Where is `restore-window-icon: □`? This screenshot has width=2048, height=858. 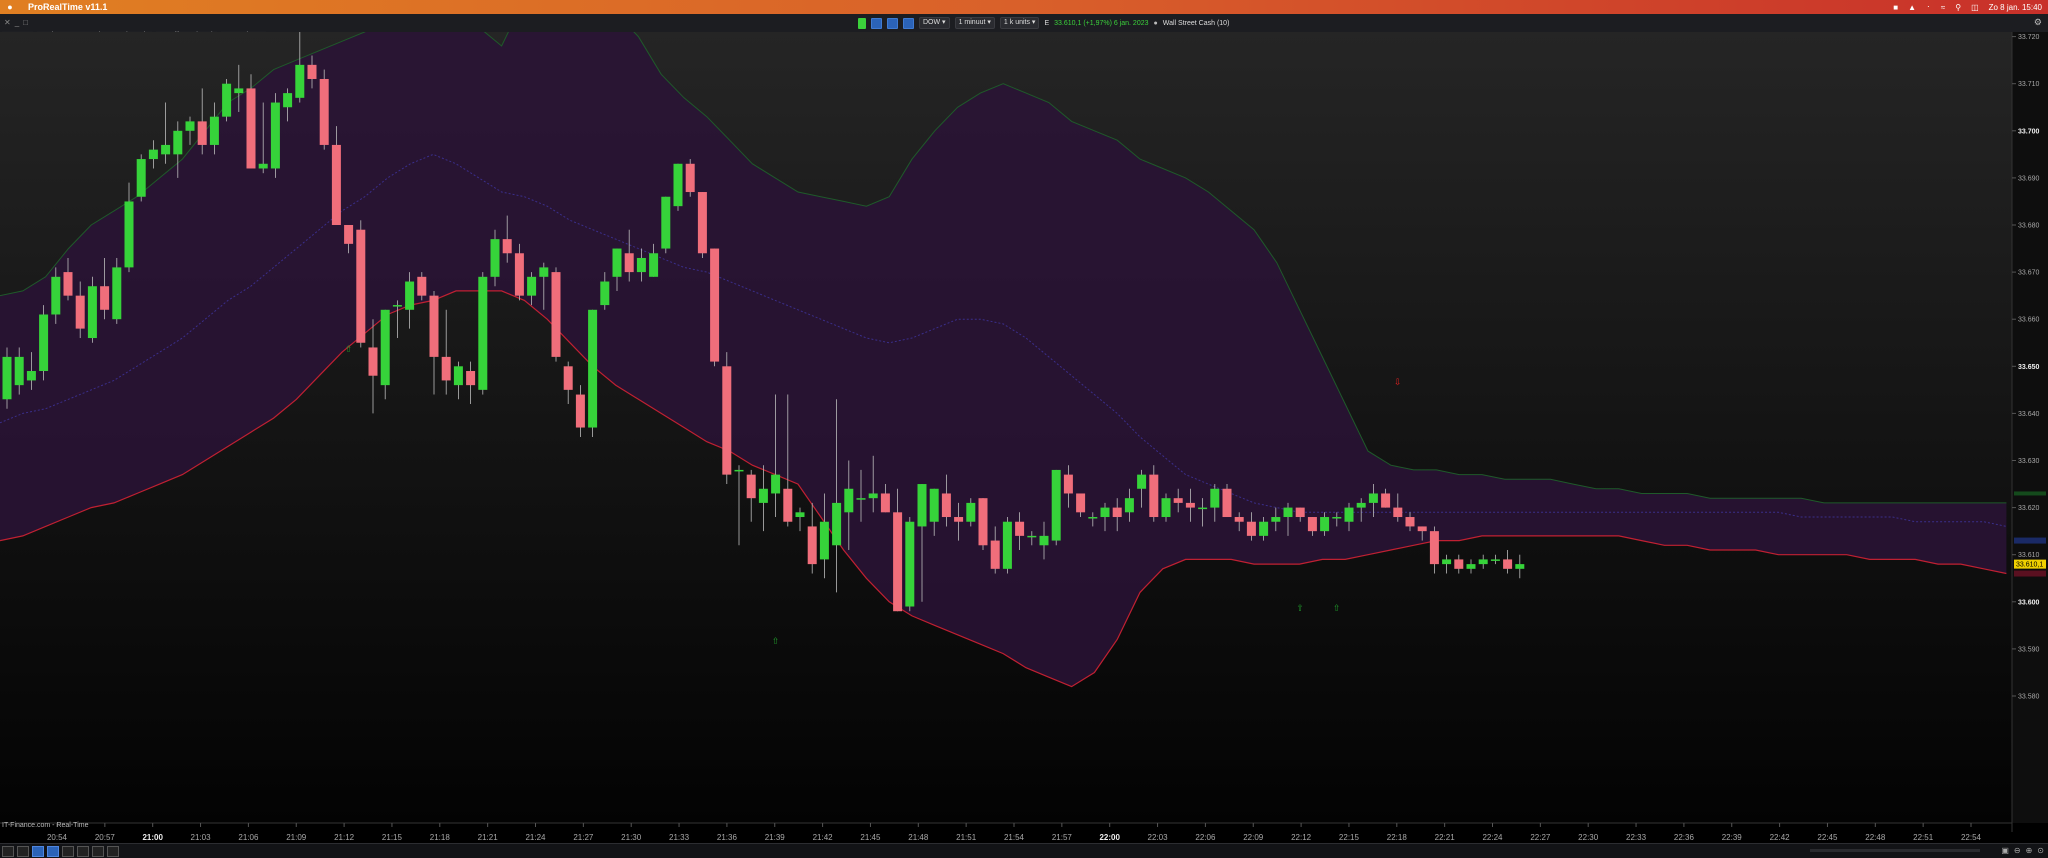 restore-window-icon: □ is located at coordinates (25, 22).